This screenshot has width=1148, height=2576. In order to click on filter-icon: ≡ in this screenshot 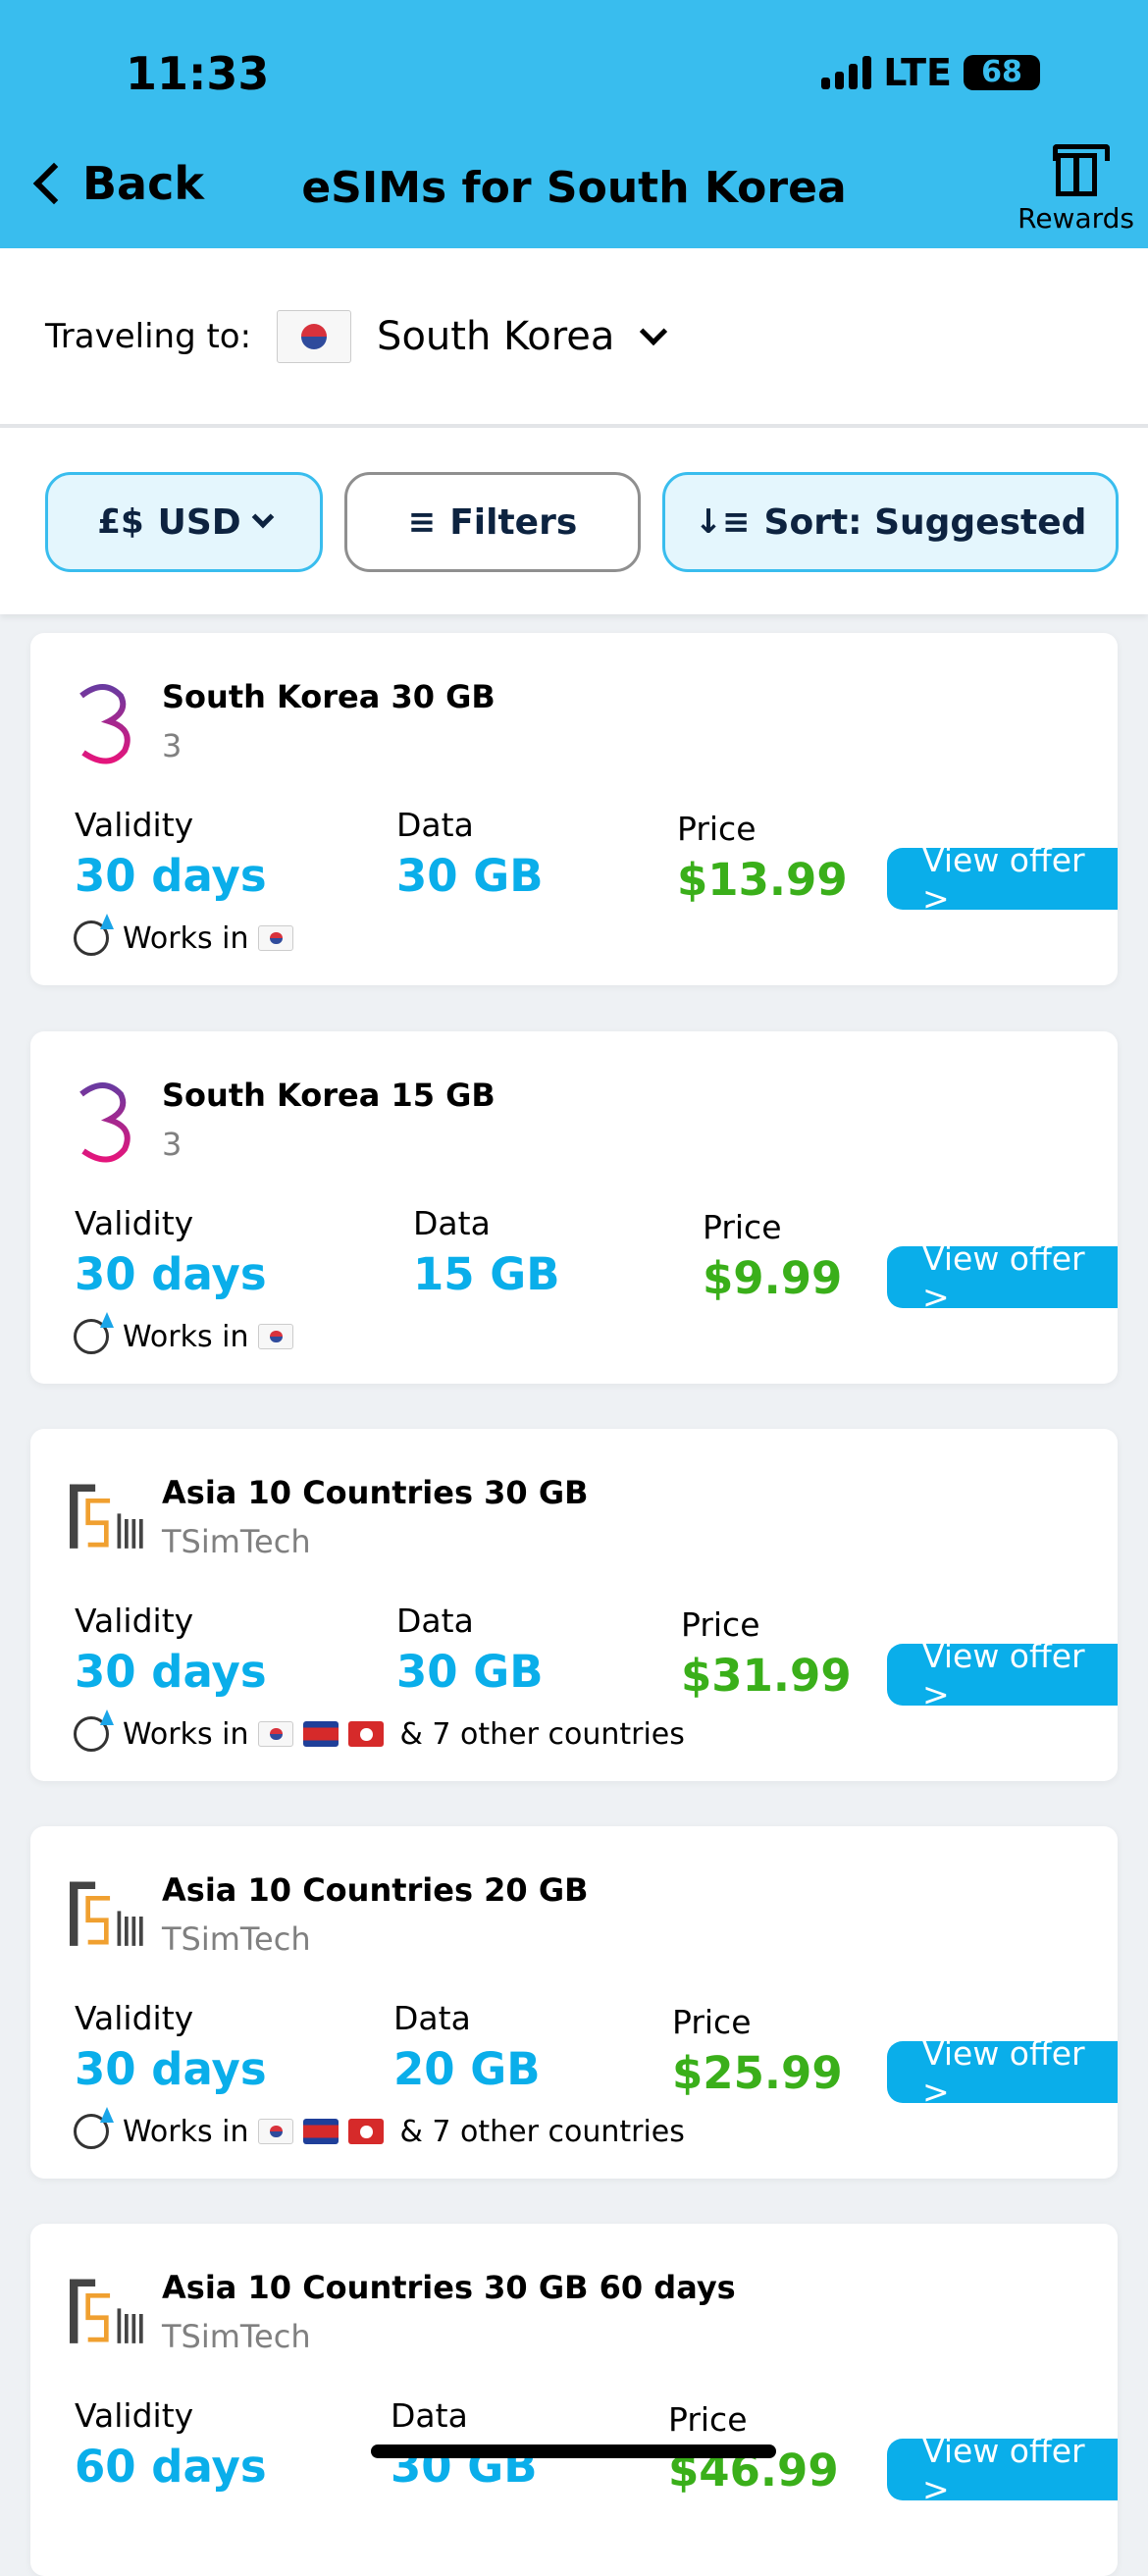, I will do `click(422, 522)`.